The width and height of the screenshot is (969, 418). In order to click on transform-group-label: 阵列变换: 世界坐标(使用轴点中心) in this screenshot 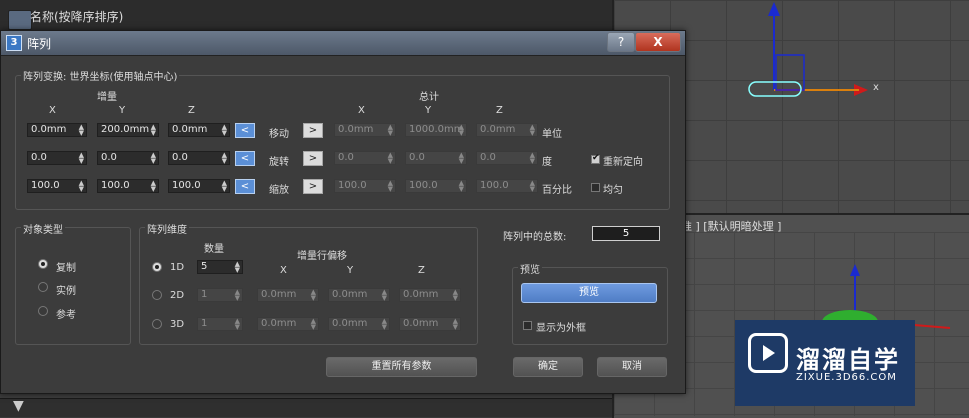, I will do `click(100, 75)`.